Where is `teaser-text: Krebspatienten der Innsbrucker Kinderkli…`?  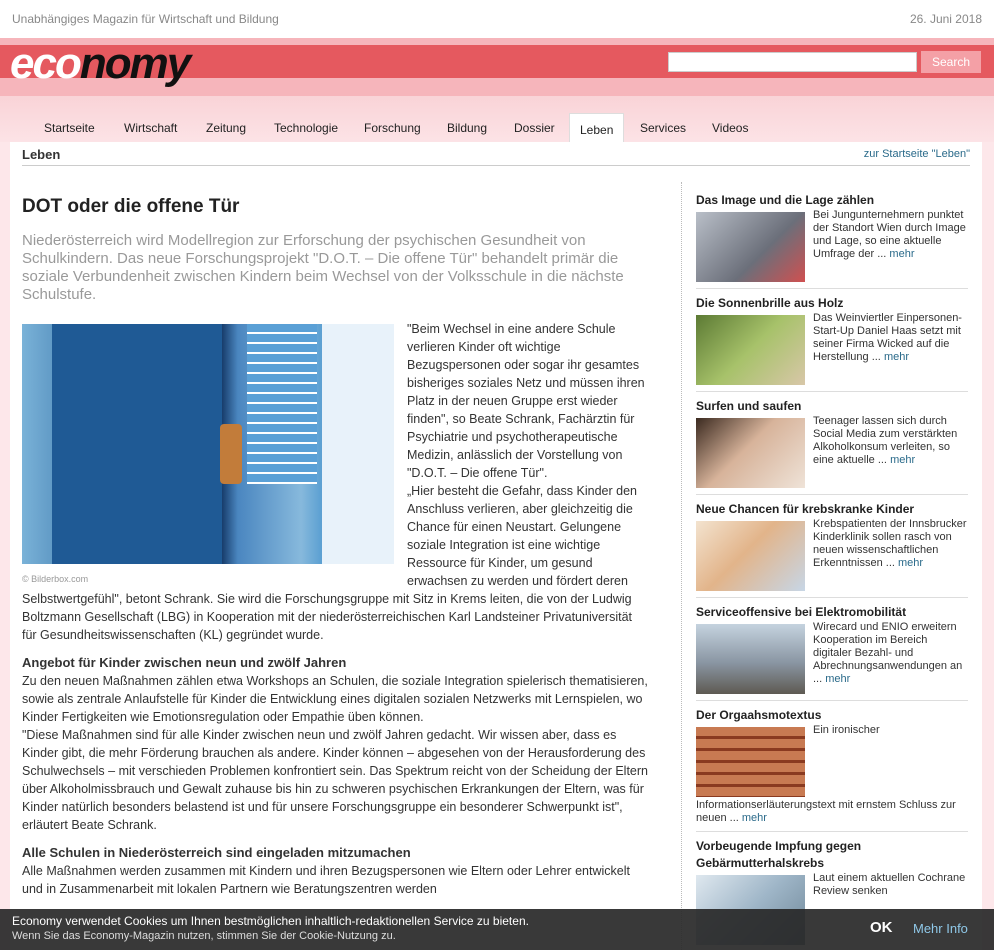 teaser-text: Krebspatienten der Innsbrucker Kinderkli… is located at coordinates (890, 543).